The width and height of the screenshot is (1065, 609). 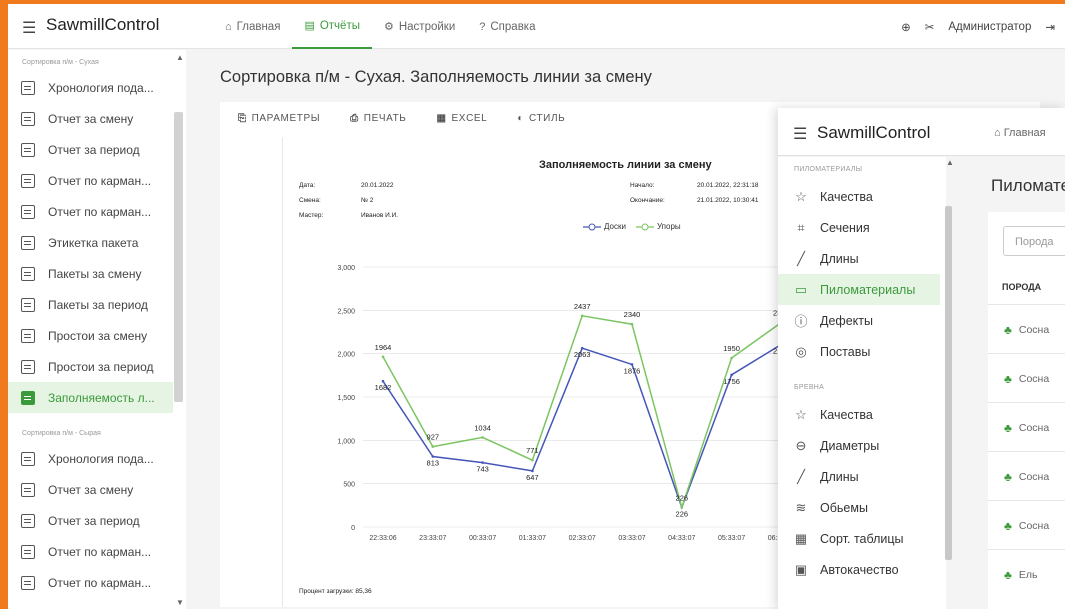 What do you see at coordinates (859, 320) in the screenshot?
I see `overlay-menu-item: ⓘ Дефекты` at bounding box center [859, 320].